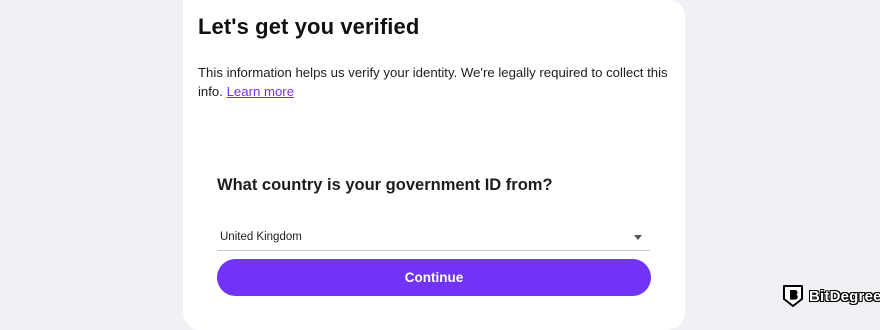 This screenshot has height=330, width=880. Describe the element at coordinates (261, 237) in the screenshot. I see `country-select-value: United Kingdom` at that location.